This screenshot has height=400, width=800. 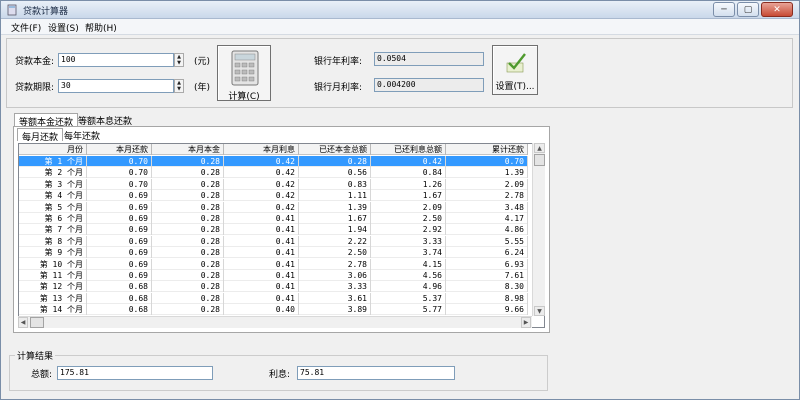 What do you see at coordinates (408, 310) in the screenshot?
I see `table-cell: 5.77` at bounding box center [408, 310].